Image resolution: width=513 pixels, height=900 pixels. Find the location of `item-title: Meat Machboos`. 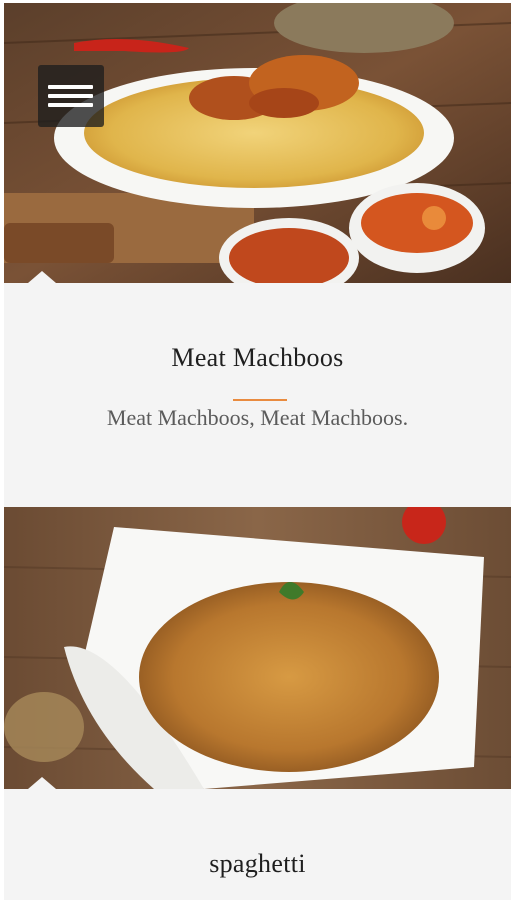

item-title: Meat Machboos is located at coordinates (257, 358).